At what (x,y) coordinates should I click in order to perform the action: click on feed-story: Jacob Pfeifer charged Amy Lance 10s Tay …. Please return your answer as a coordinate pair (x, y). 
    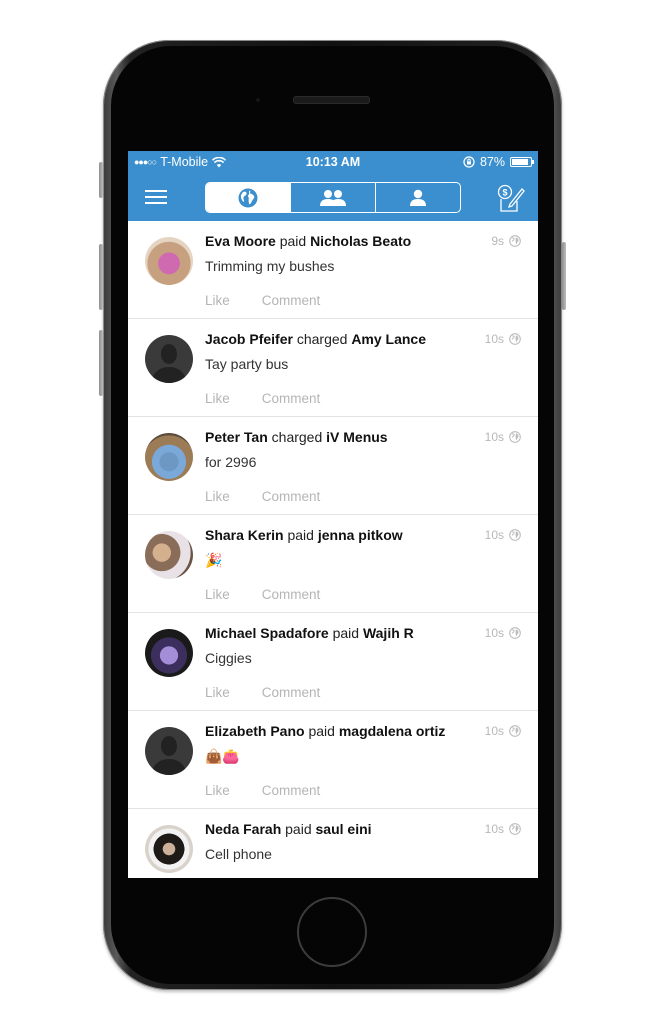
    Looking at the image, I should click on (333, 368).